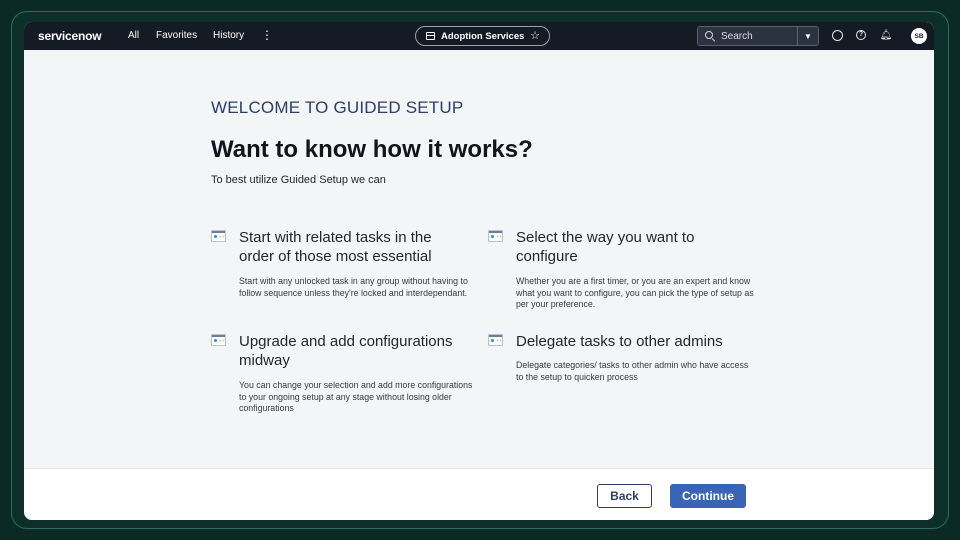  Describe the element at coordinates (710, 36) in the screenshot. I see `search-icon` at that location.